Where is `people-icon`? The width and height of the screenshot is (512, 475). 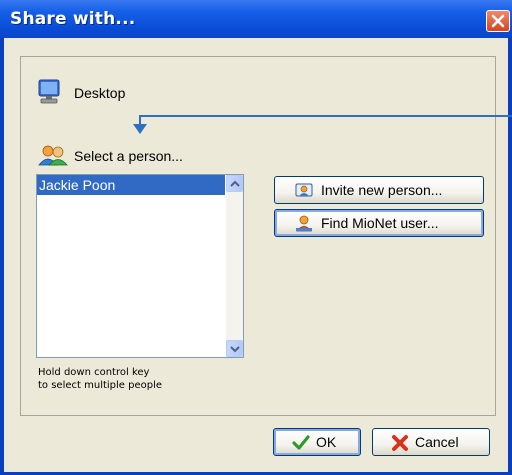 people-icon is located at coordinates (53, 155).